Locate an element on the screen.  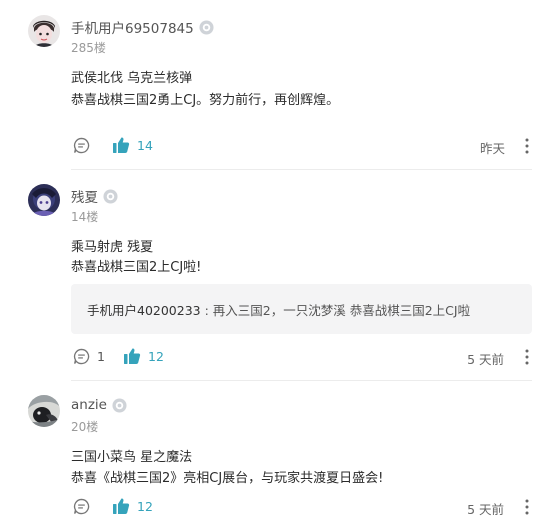
comment-actions: 14 昨天 is located at coordinates (272, 146).